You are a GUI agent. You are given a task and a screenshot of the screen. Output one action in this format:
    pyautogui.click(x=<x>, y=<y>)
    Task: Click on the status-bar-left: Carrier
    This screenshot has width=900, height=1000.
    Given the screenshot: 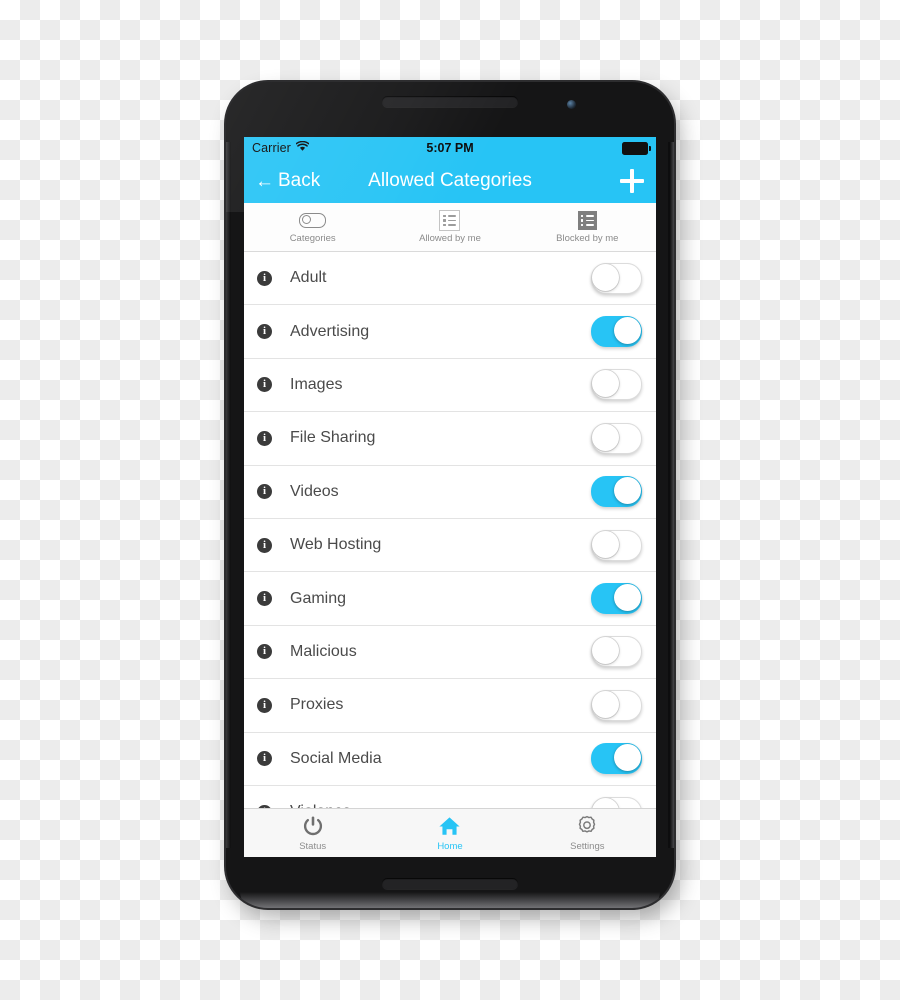 What is the action you would take?
    pyautogui.click(x=281, y=147)
    